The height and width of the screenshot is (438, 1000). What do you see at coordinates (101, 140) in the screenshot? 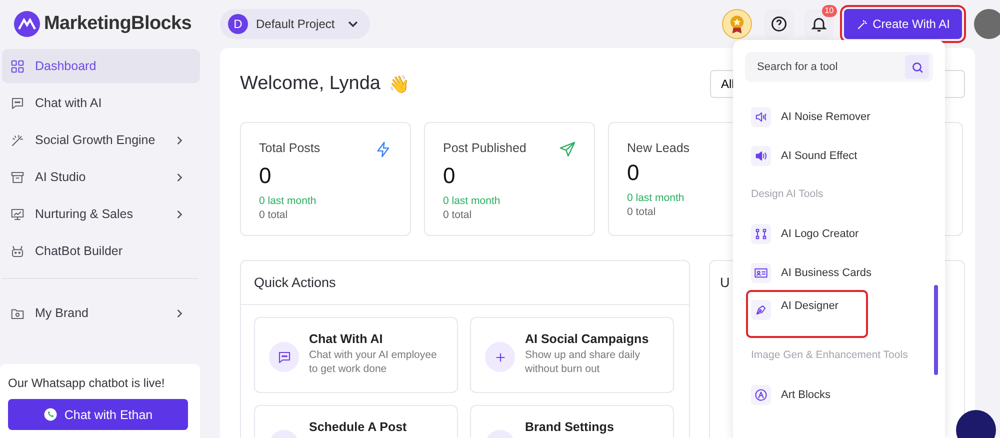
I see `sidebar-item: Social Growth Engine` at bounding box center [101, 140].